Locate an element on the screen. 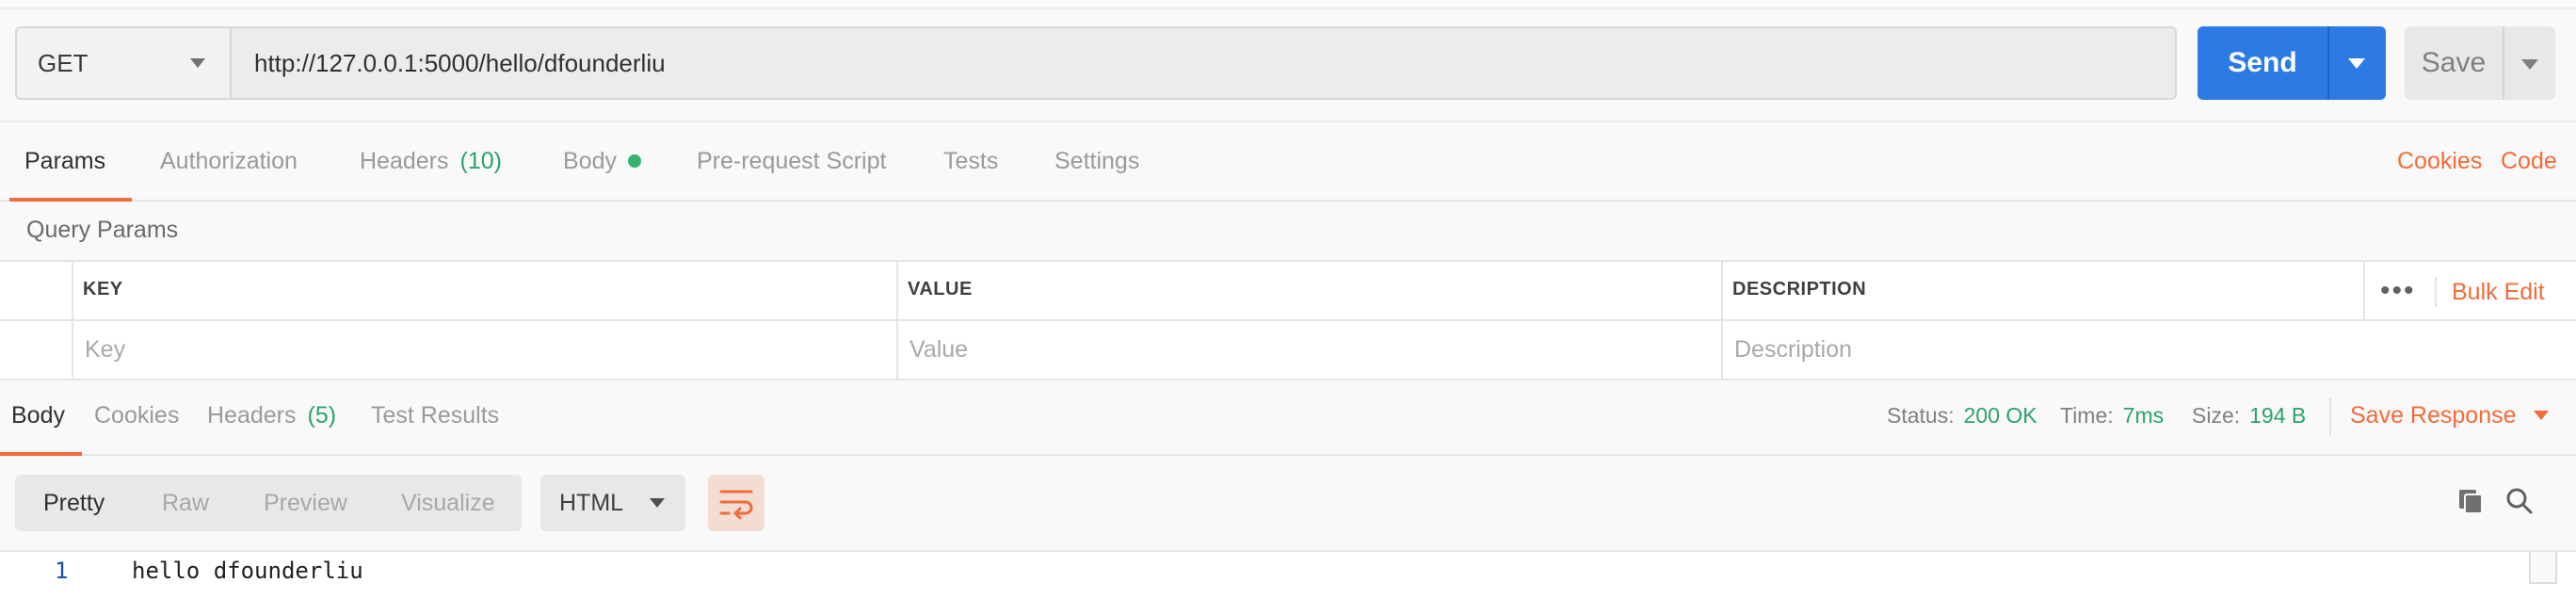 The height and width of the screenshot is (599, 2576). format-select: HTML is located at coordinates (612, 503).